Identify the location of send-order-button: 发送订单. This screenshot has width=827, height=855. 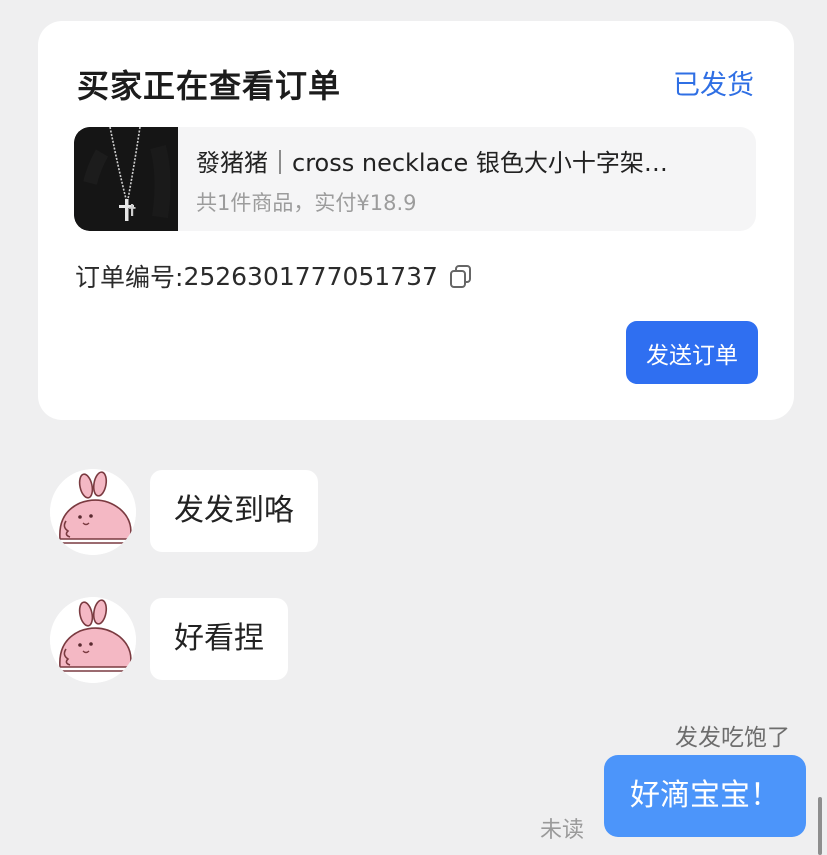
(692, 352).